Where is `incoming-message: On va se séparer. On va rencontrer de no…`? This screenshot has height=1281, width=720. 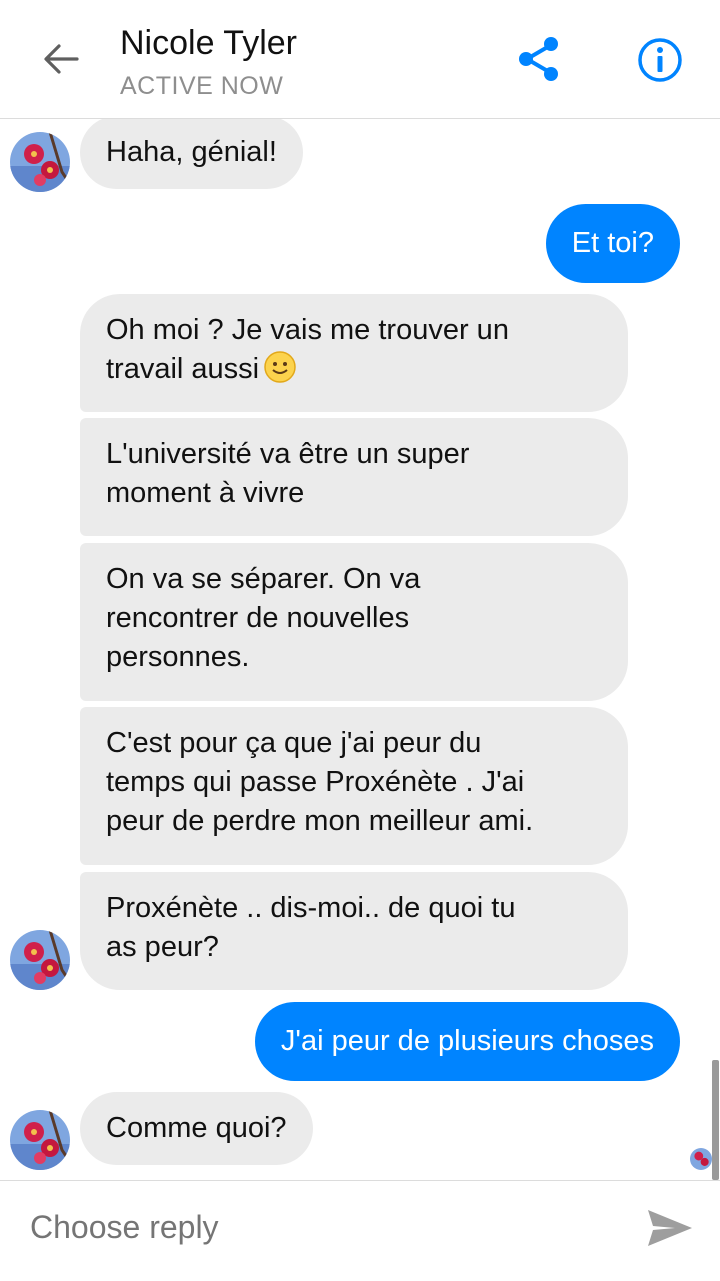 incoming-message: On va se séparer. On va rencontrer de no… is located at coordinates (354, 622).